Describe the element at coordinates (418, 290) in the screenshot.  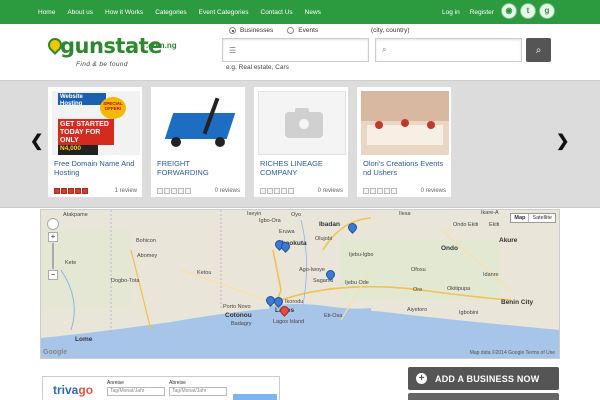
I see `map-label: Ore` at that location.